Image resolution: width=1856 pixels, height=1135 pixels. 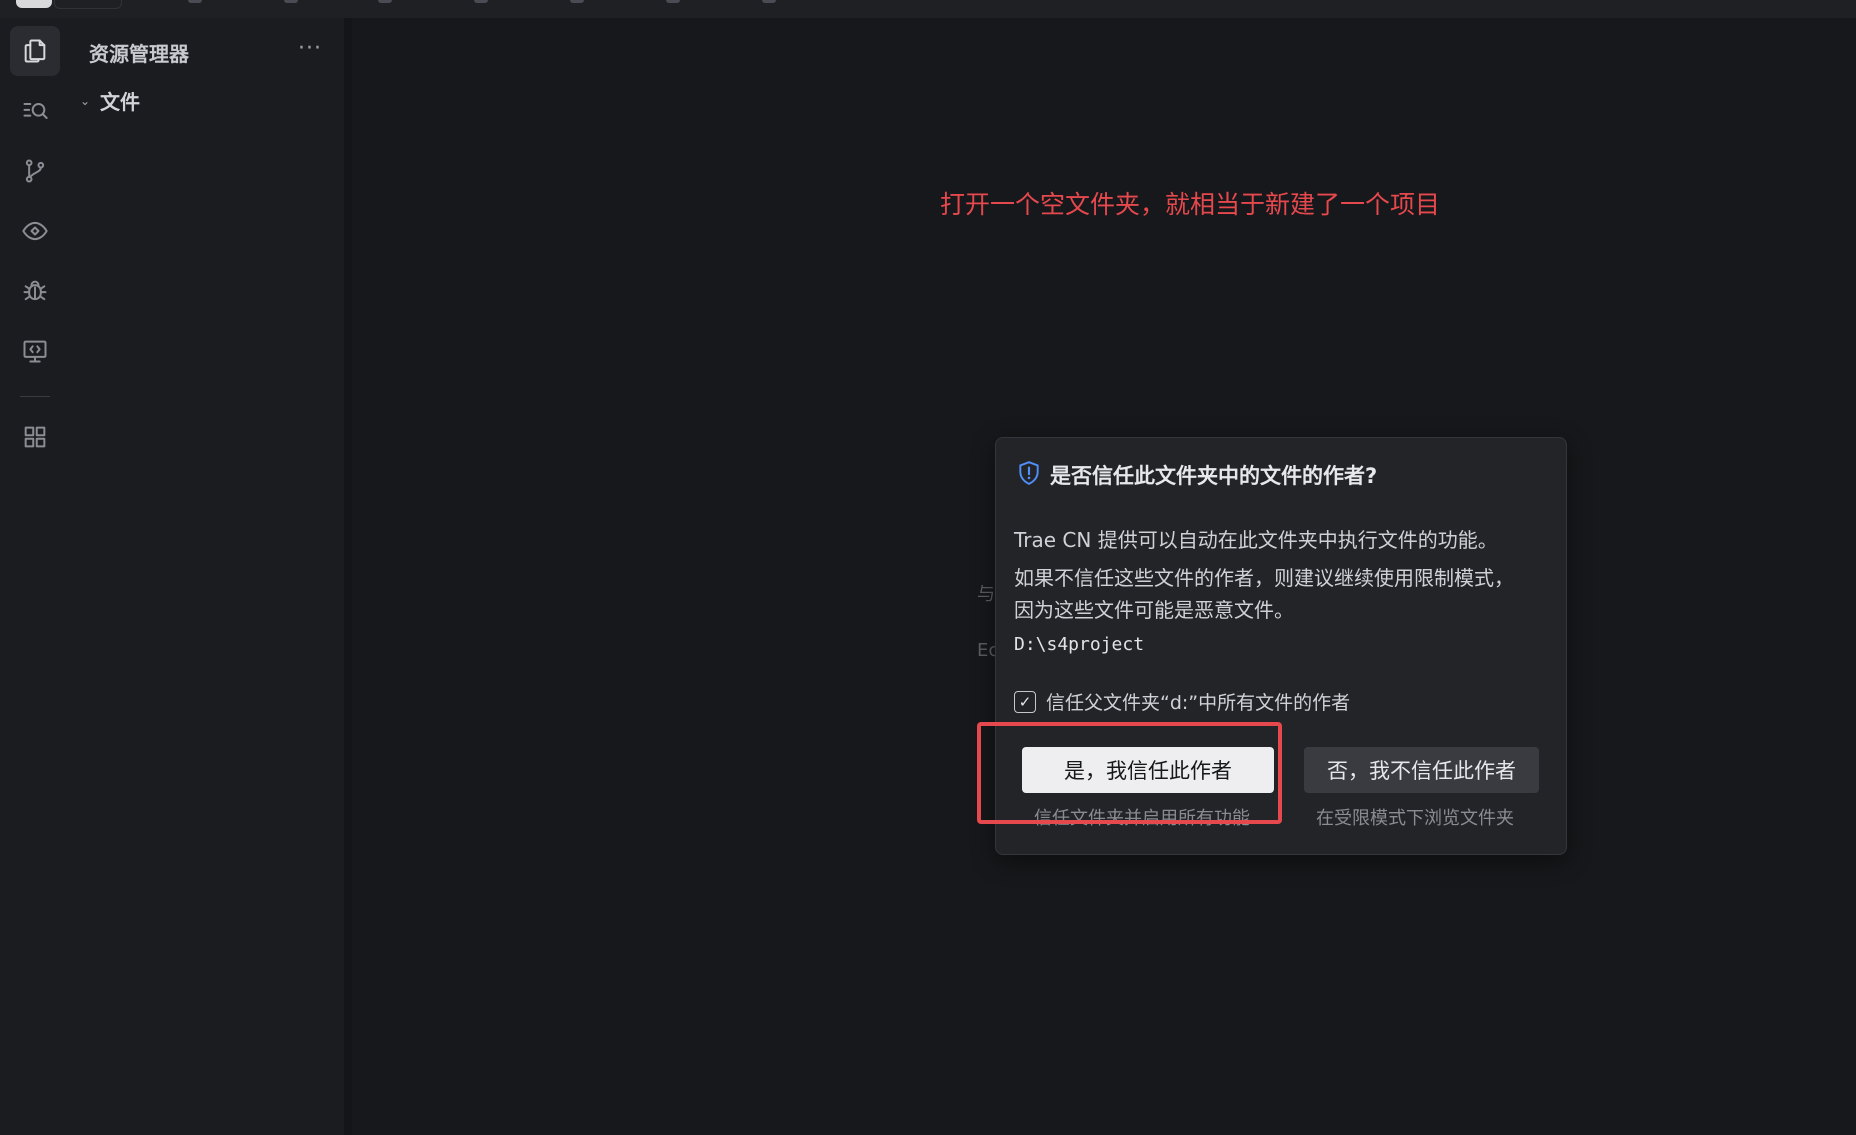 What do you see at coordinates (85, 100) in the screenshot?
I see `chevron-down-icon: ⌄` at bounding box center [85, 100].